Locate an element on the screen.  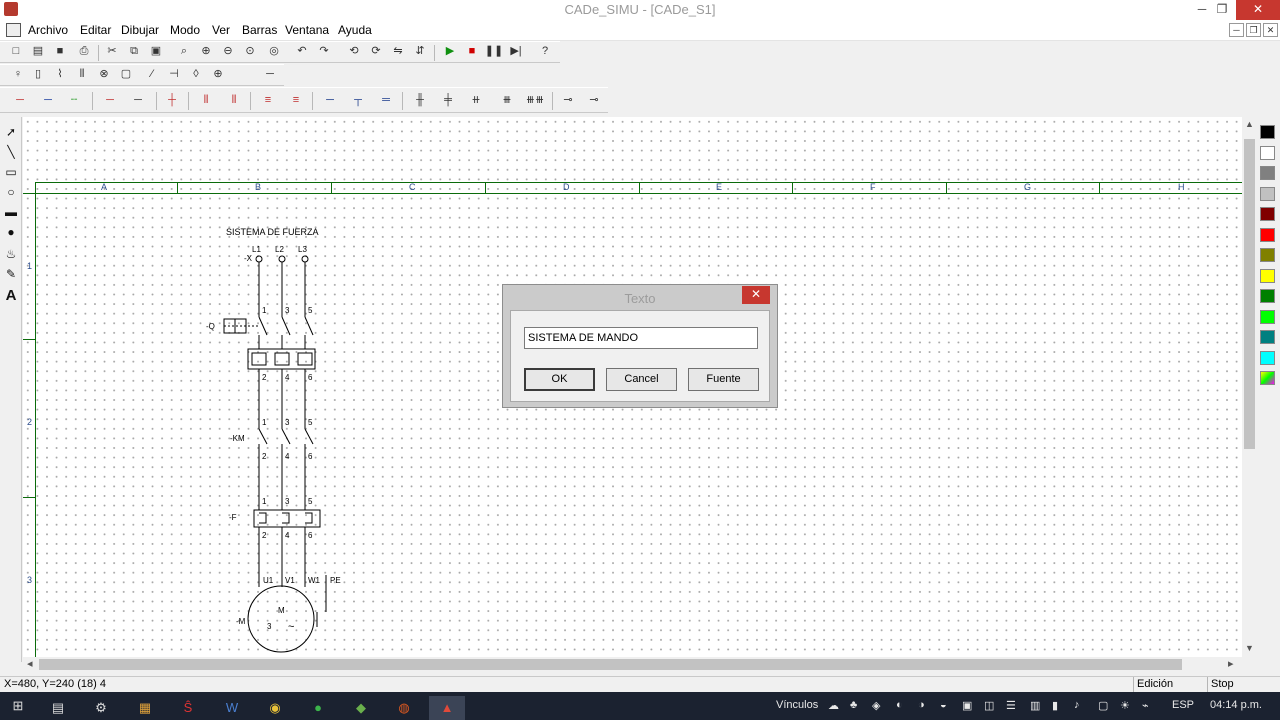
terminal-icon: ⊕ is located at coordinates (218, 74).